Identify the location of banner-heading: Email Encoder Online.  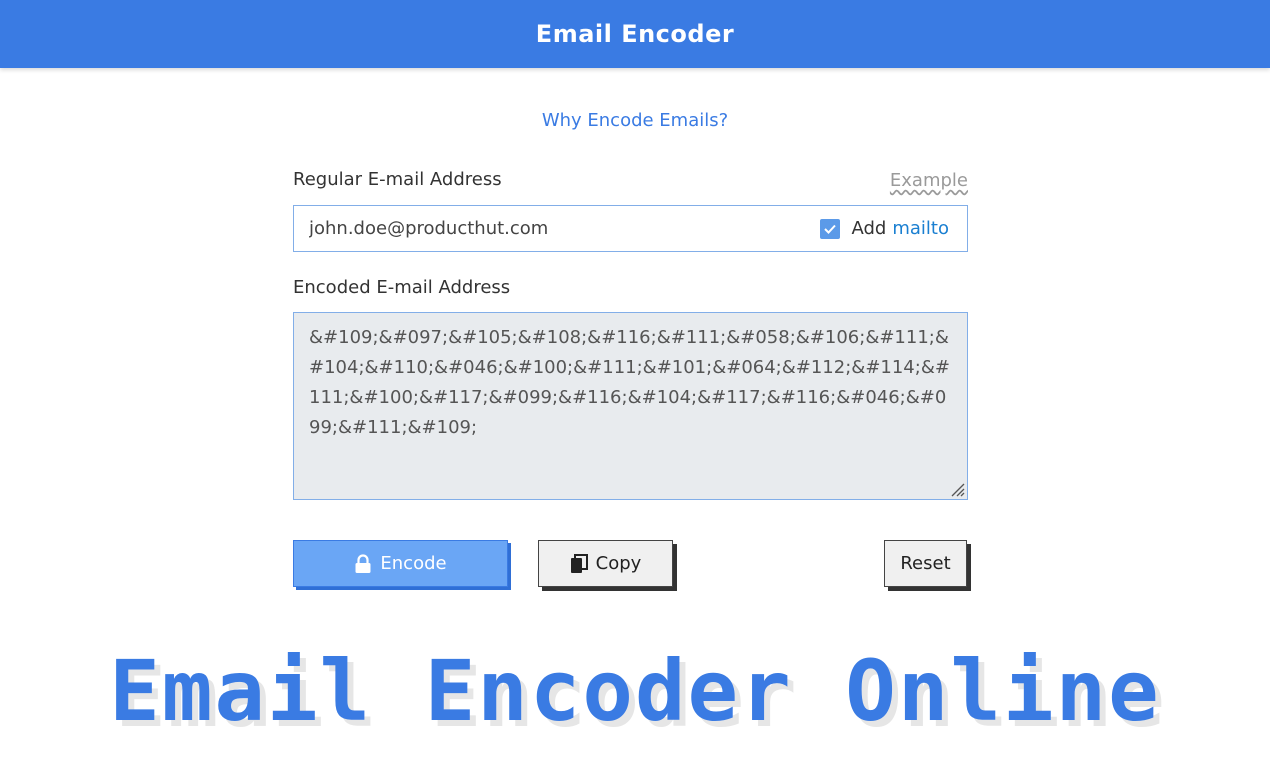
(635, 691).